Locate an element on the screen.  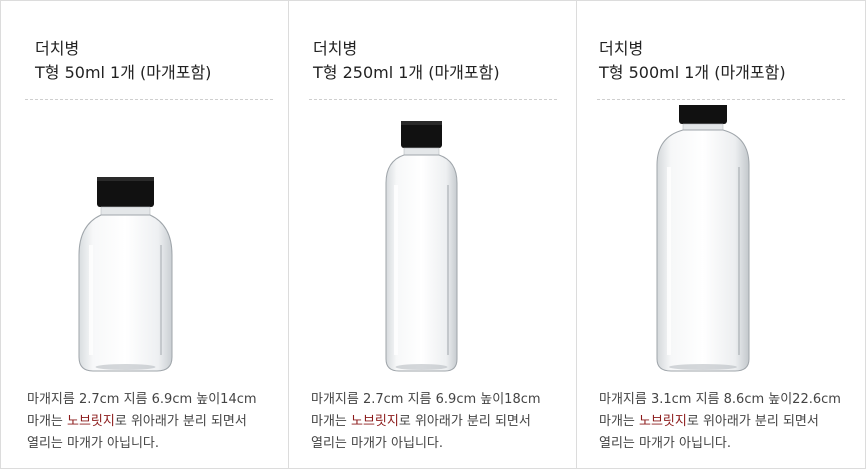
product-title: 더치병 T형 250ml 1개 (마개포함) is located at coordinates (406, 61).